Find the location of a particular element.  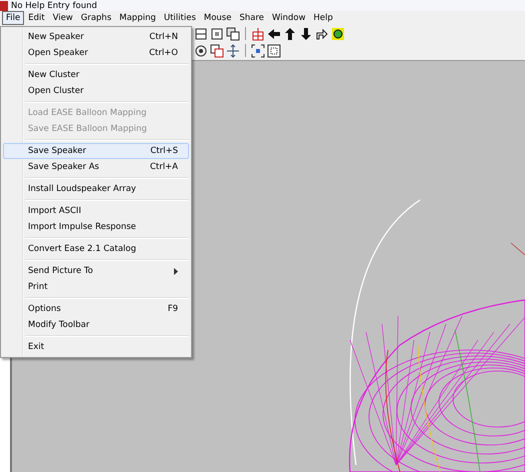

menu-item: View is located at coordinates (62, 18).